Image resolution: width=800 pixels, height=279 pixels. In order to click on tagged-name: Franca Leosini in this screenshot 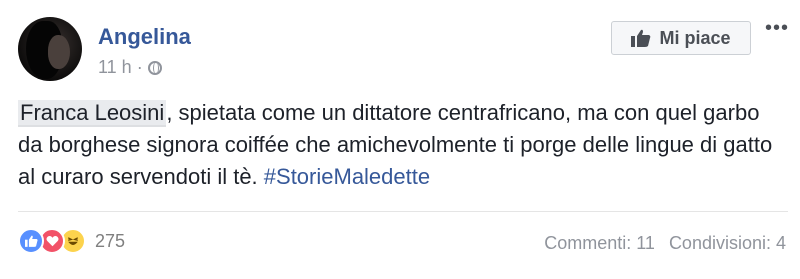, I will do `click(92, 113)`.